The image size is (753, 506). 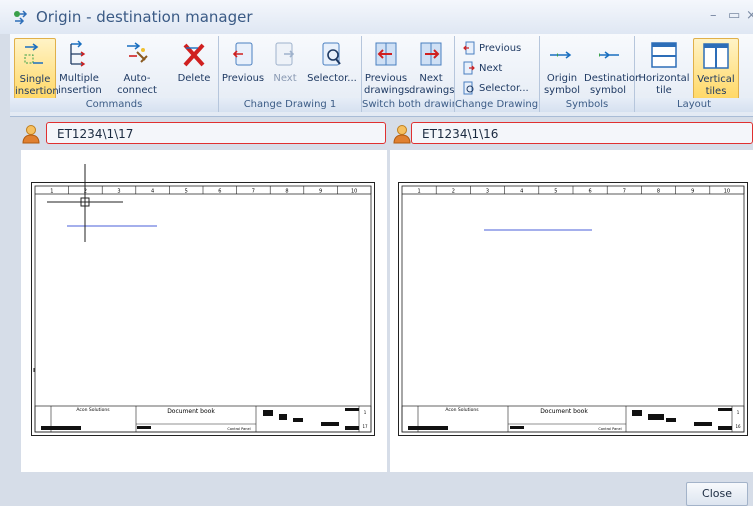 What do you see at coordinates (562, 68) in the screenshot?
I see `origin-symbol-button: Origin symbol` at bounding box center [562, 68].